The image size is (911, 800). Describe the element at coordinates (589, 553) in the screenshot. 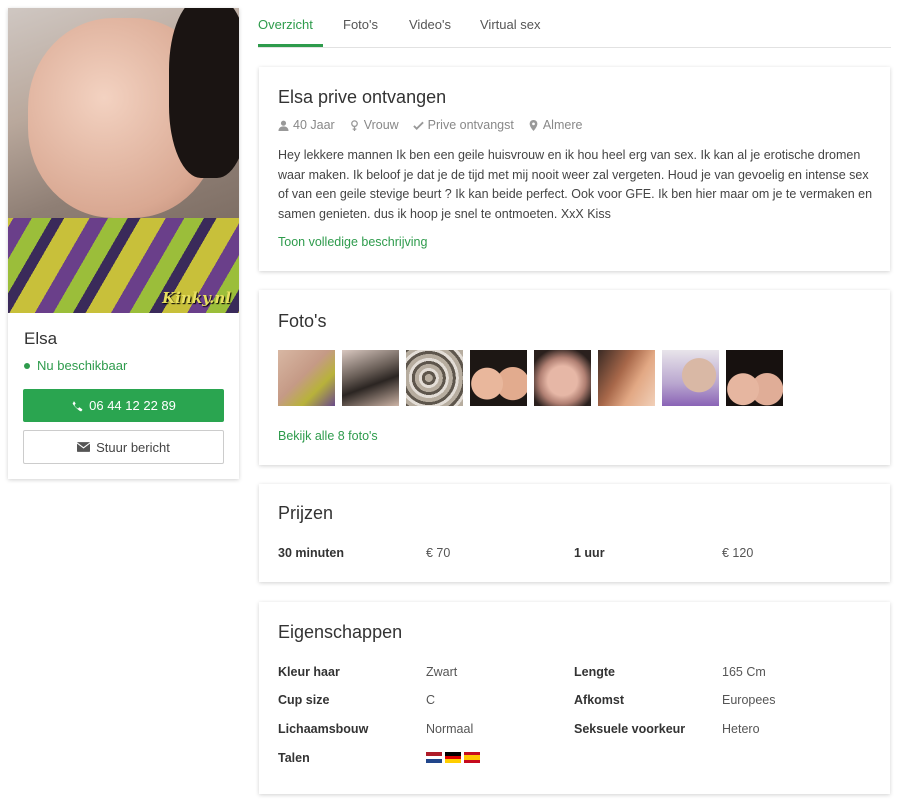

I see `price-duration-label: 1 uur` at that location.